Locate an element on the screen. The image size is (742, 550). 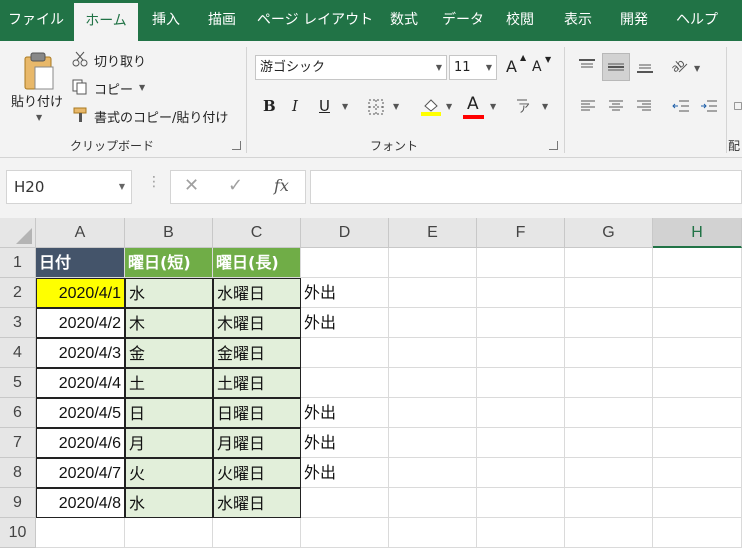
cell-e3 is located at coordinates (433, 323).